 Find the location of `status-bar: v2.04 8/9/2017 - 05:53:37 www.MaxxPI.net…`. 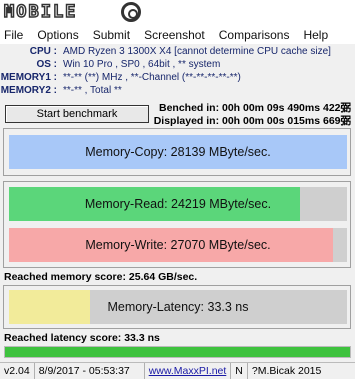

status-bar: v2.04 8/9/2017 - 05:53:37 www.MaxxPI.net… is located at coordinates (177, 370).